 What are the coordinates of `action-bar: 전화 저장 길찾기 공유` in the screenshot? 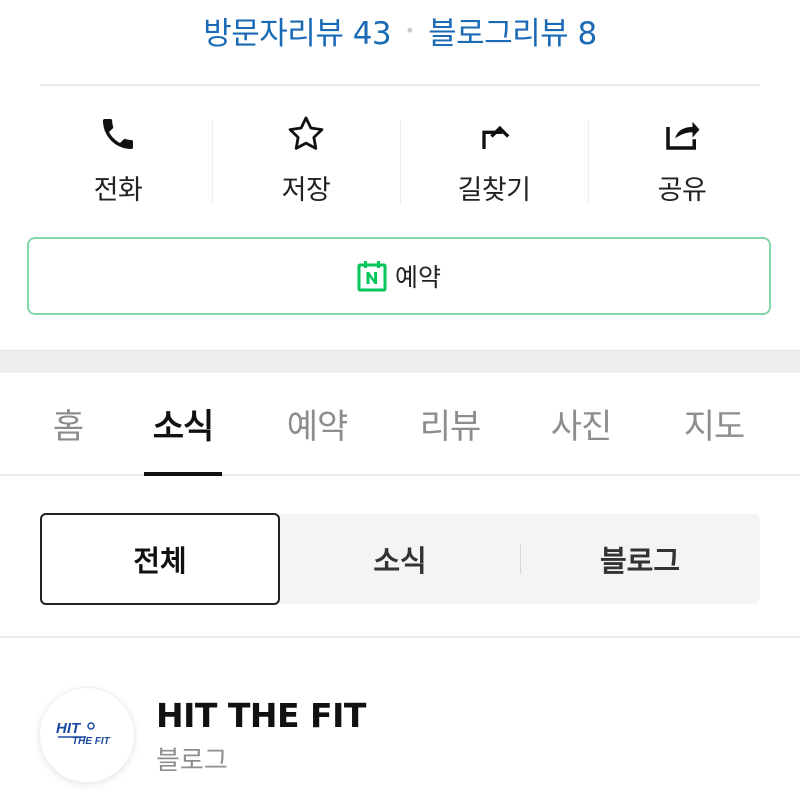 It's located at (400, 160).